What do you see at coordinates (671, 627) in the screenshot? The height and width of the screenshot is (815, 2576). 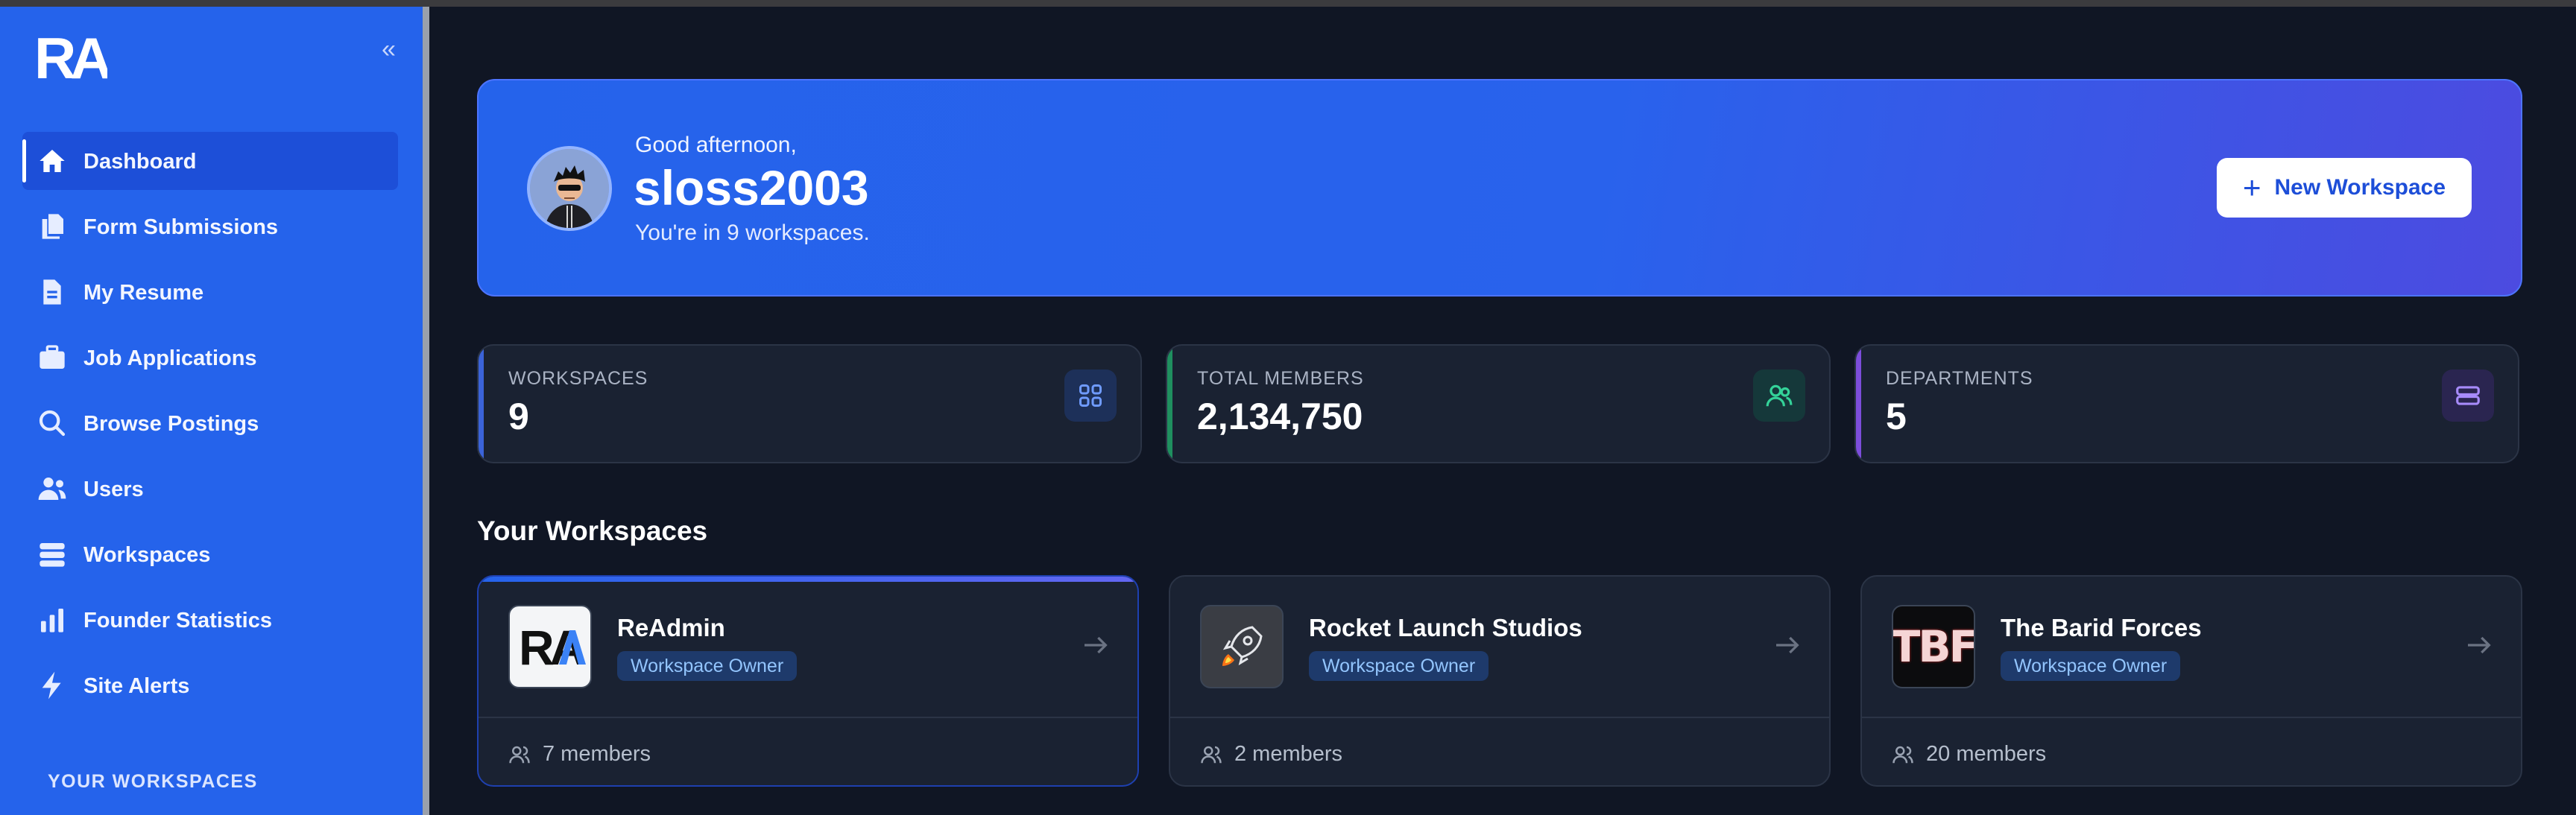 I see `workspace-name: ReAdmin` at bounding box center [671, 627].